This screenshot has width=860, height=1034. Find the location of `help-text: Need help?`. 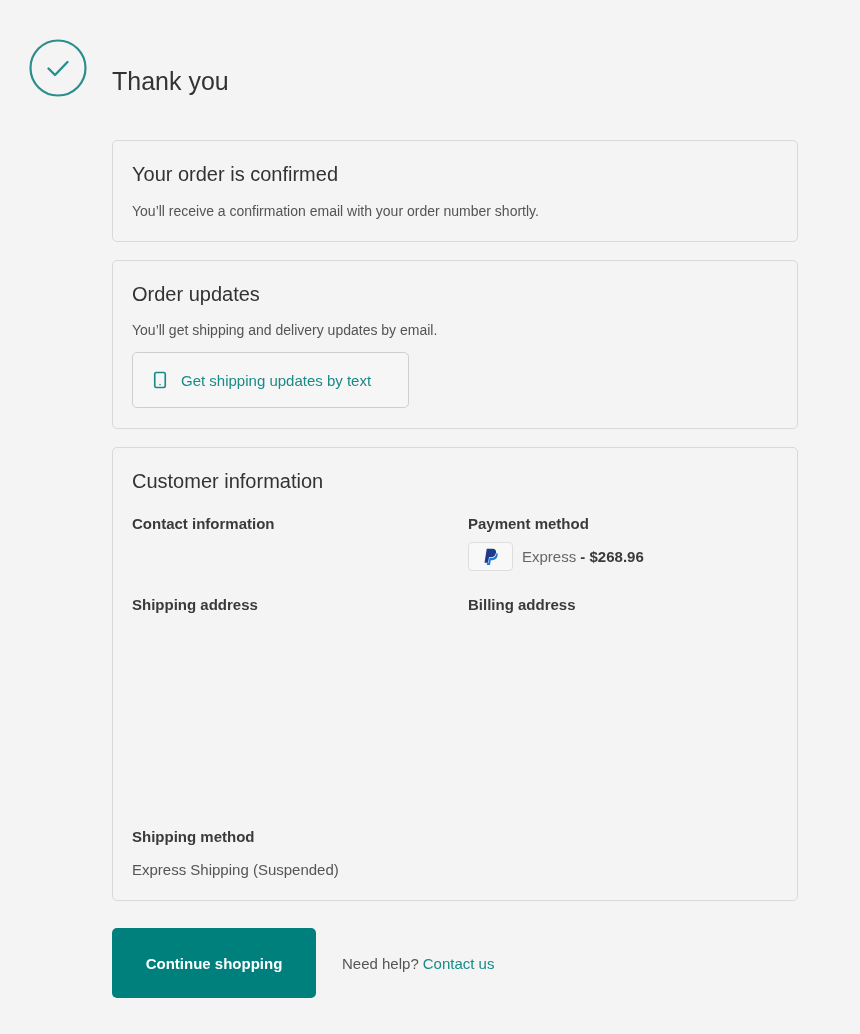

help-text: Need help? is located at coordinates (380, 963).